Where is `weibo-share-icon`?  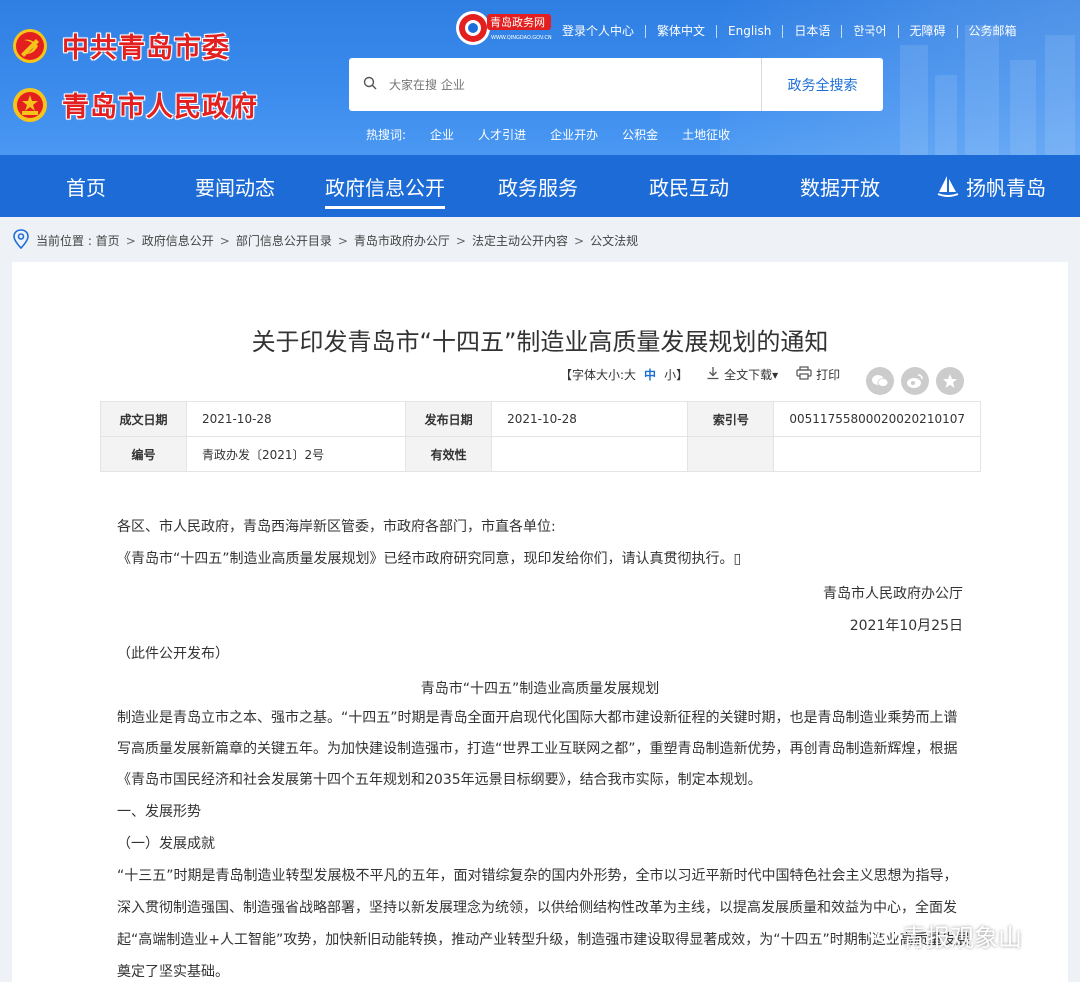
weibo-share-icon is located at coordinates (915, 381).